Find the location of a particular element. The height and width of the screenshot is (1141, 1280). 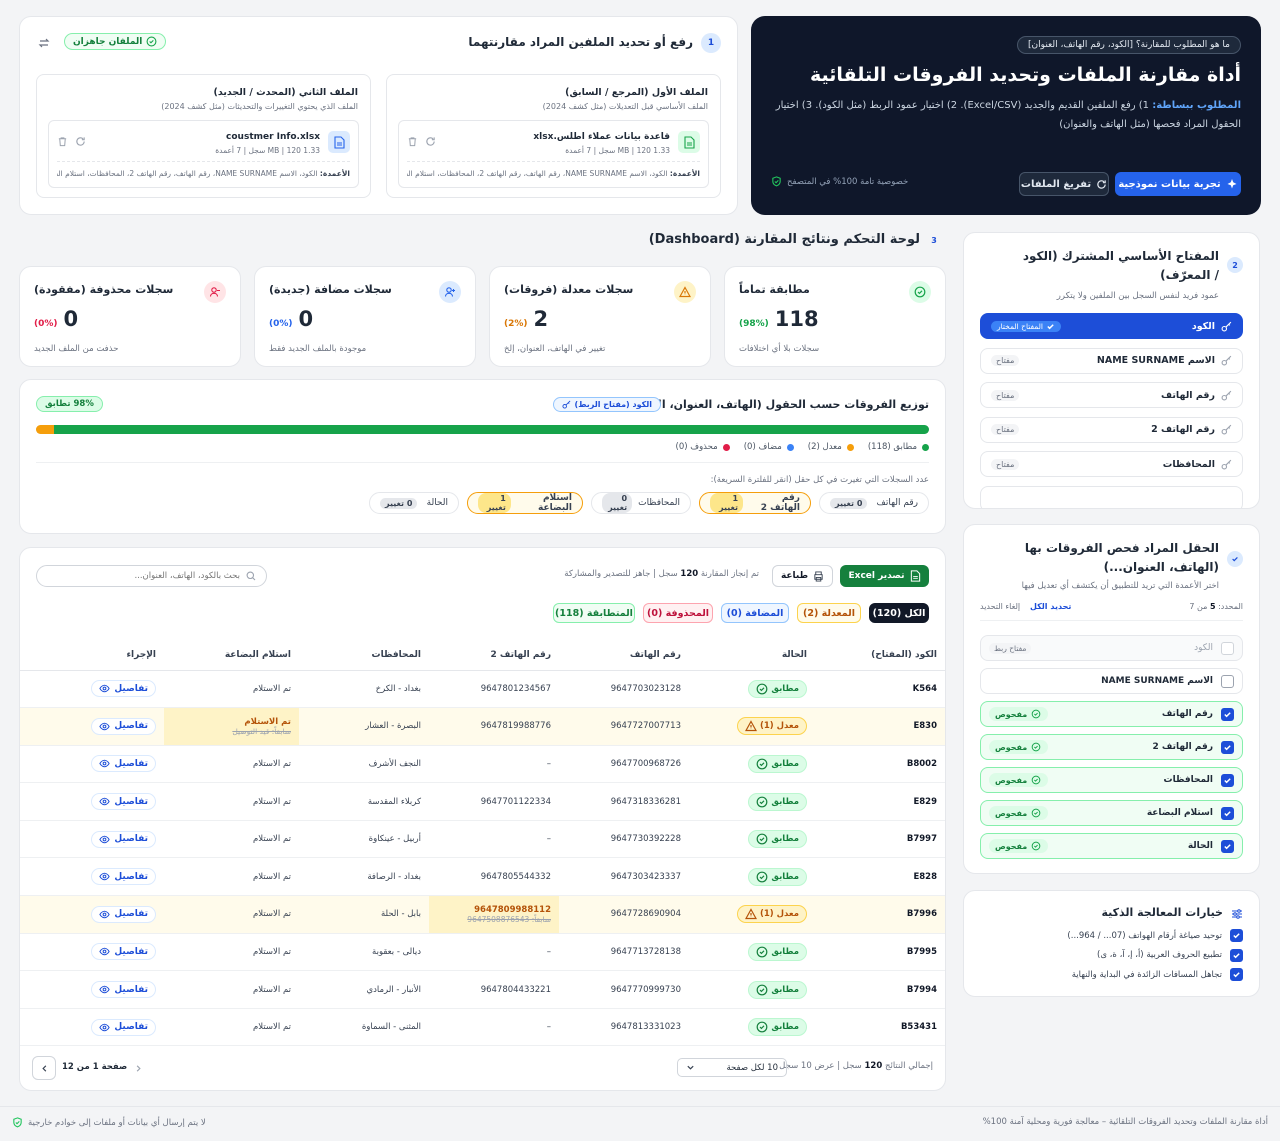

shield-check-icon is located at coordinates (776, 181).